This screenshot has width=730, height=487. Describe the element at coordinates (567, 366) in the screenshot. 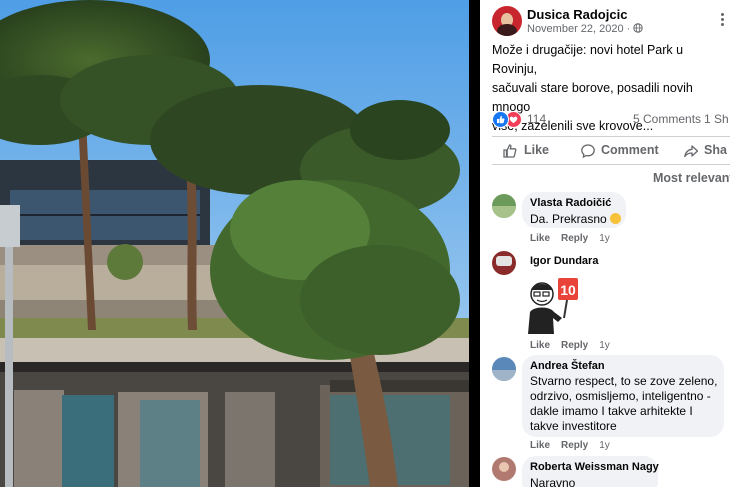

I see `comment-author: Andrea Štefan` at that location.